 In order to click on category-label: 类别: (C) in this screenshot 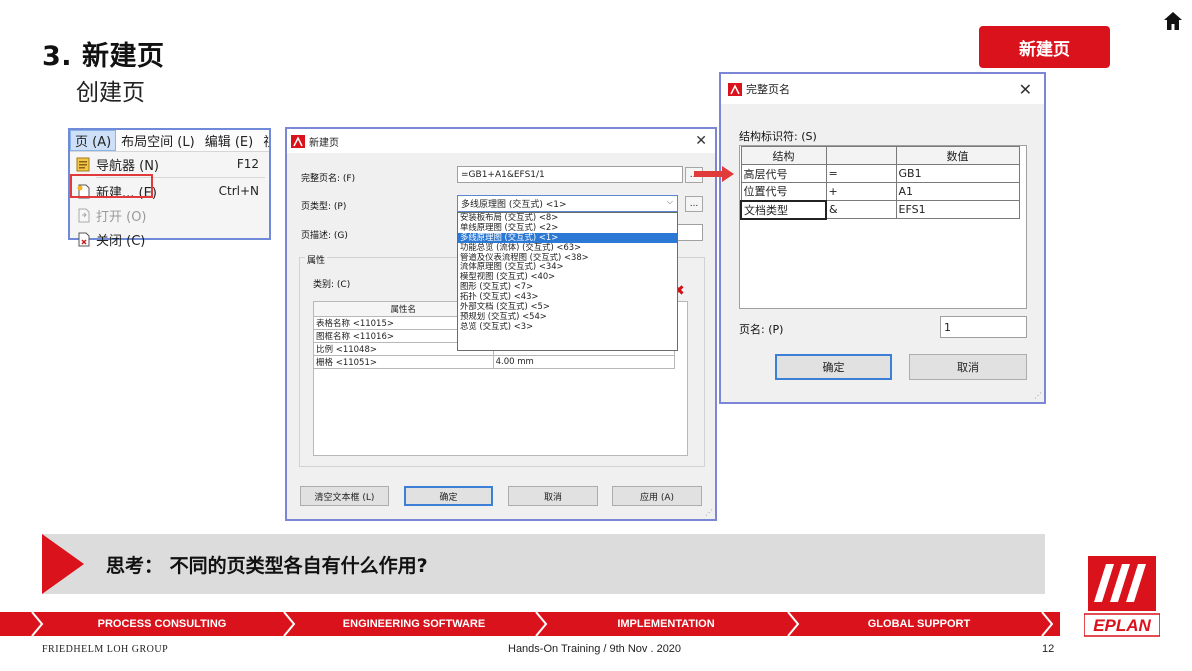, I will do `click(332, 285)`.